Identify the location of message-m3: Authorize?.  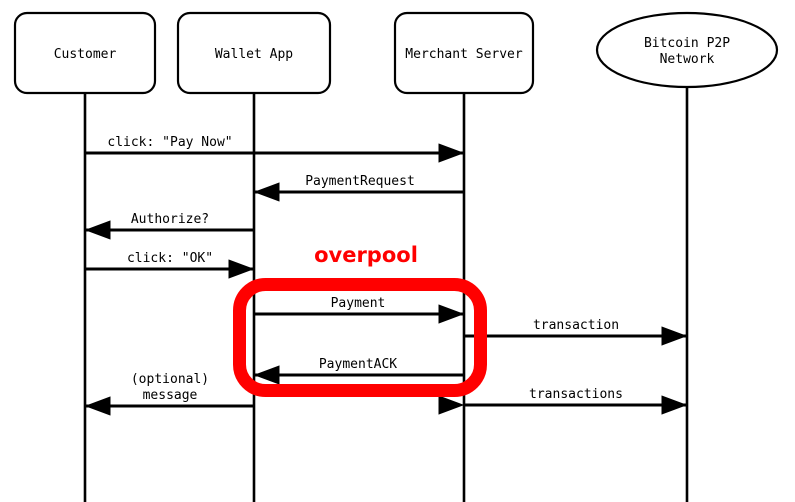
(169, 226).